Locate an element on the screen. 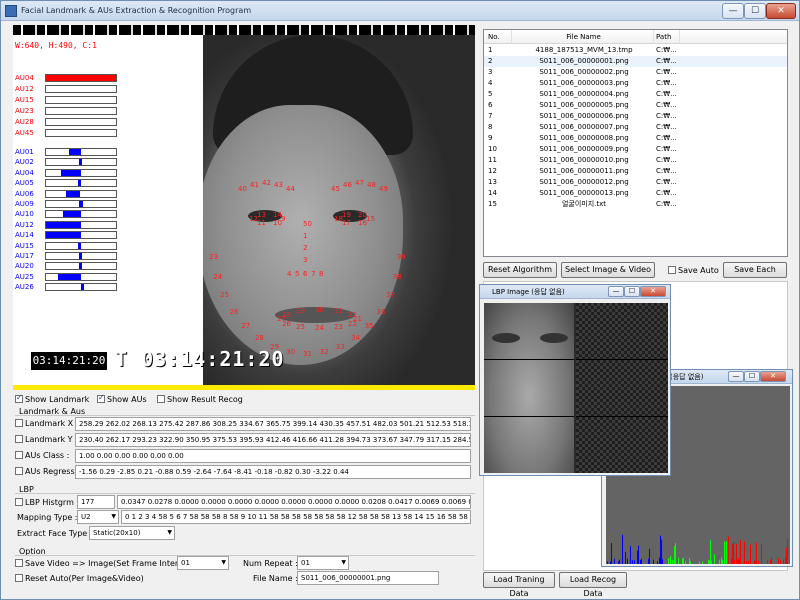  header-file-name: File Name is located at coordinates (584, 37).